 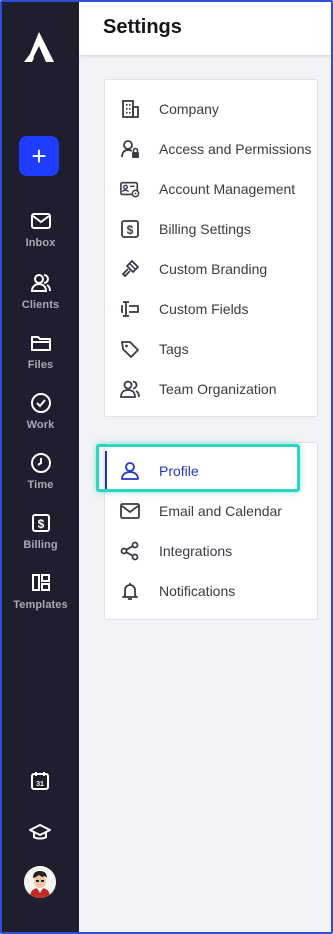 I want to click on team-icon, so click(x=130, y=389).